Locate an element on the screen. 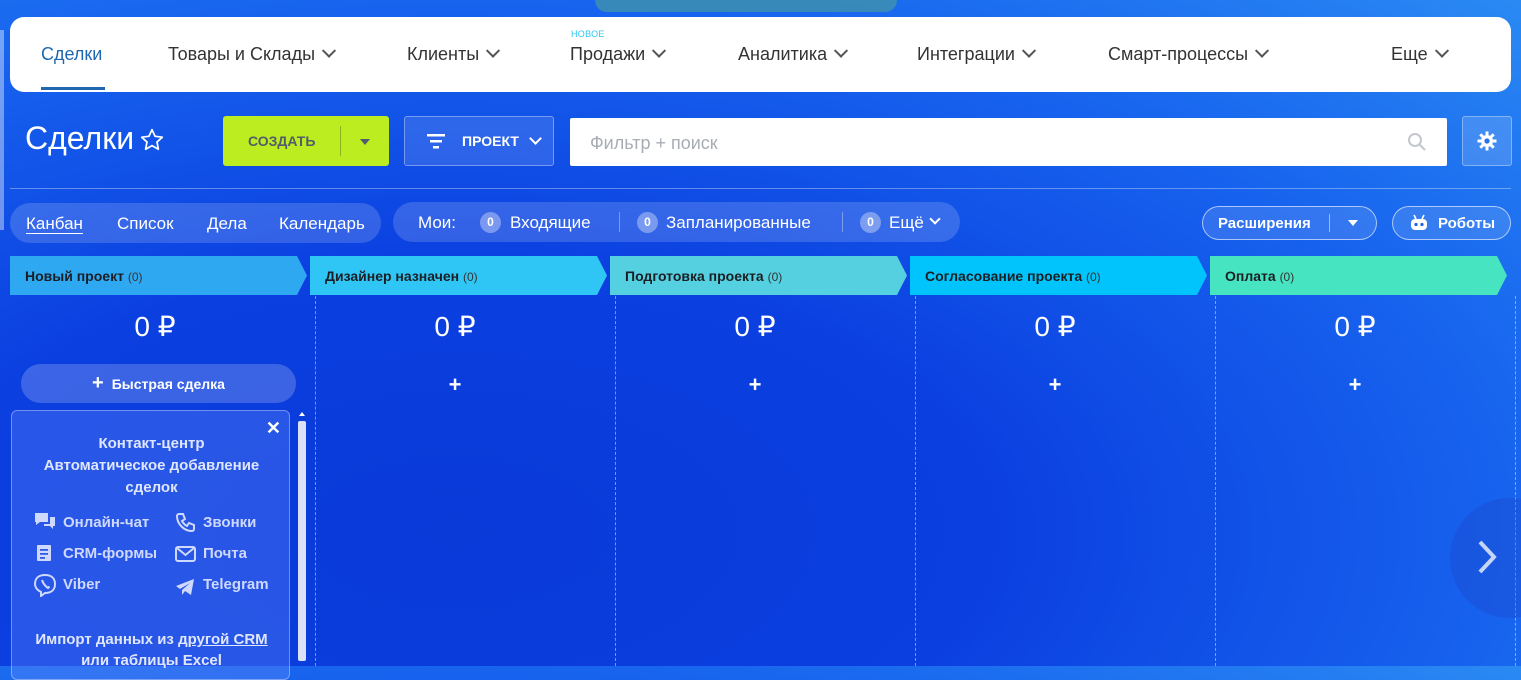 This screenshot has height=680, width=1521. viber-icon is located at coordinates (45, 585).